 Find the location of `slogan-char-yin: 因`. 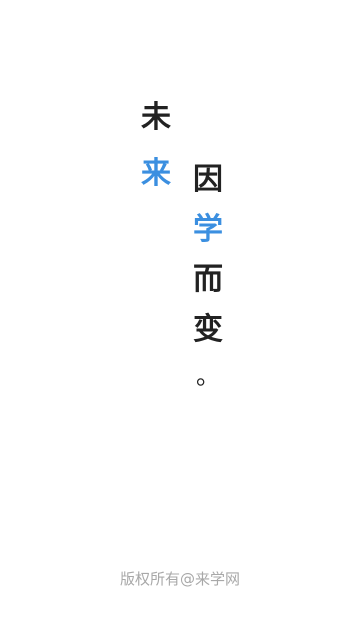

slogan-char-yin: 因 is located at coordinates (208, 179).